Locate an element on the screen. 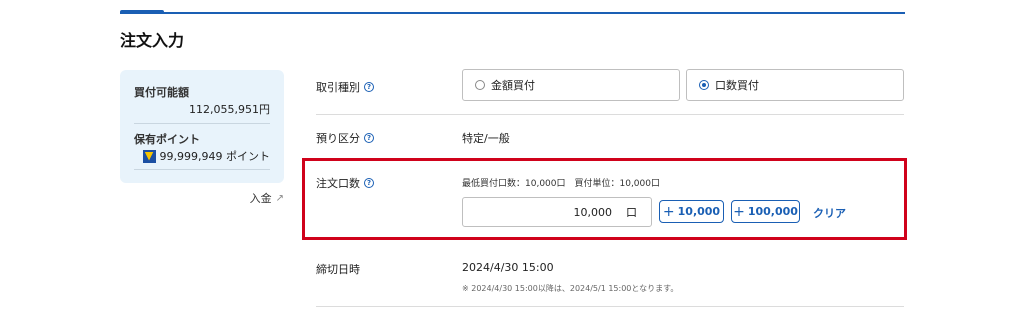 The height and width of the screenshot is (313, 1023). add-100000-button: + 100,000 is located at coordinates (765, 211).